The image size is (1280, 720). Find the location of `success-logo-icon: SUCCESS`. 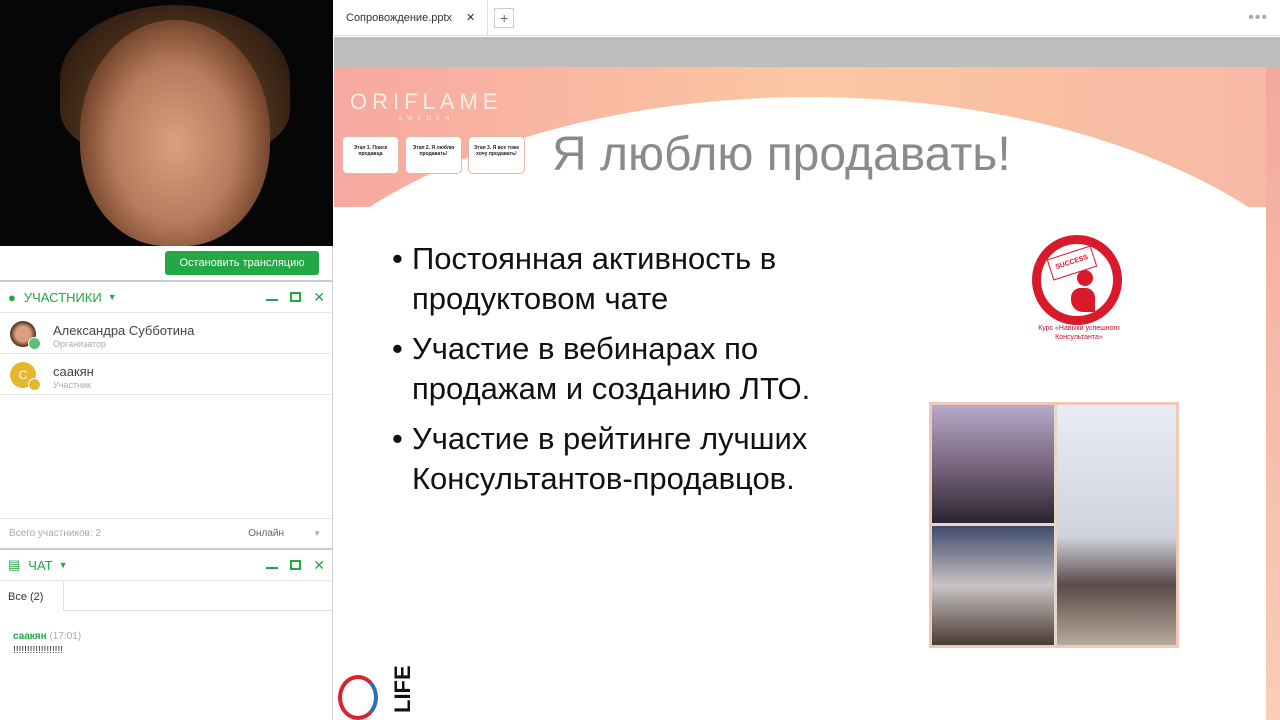

success-logo-icon: SUCCESS is located at coordinates (1077, 280).